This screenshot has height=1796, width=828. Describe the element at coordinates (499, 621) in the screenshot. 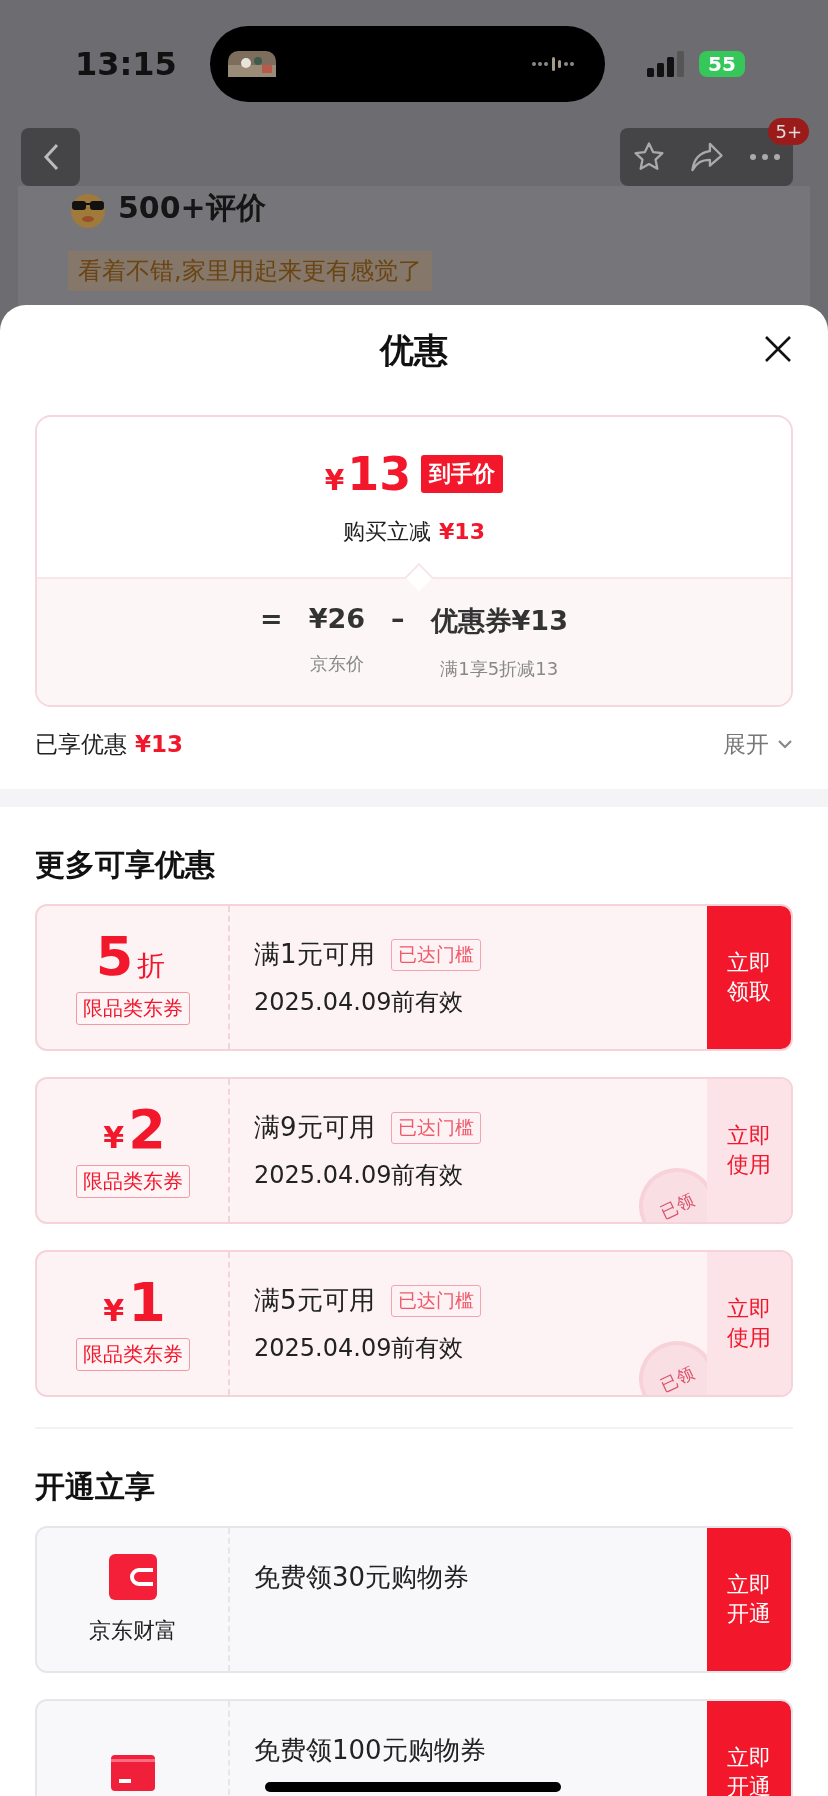

I see `formula-value: 优惠券¥13` at that location.